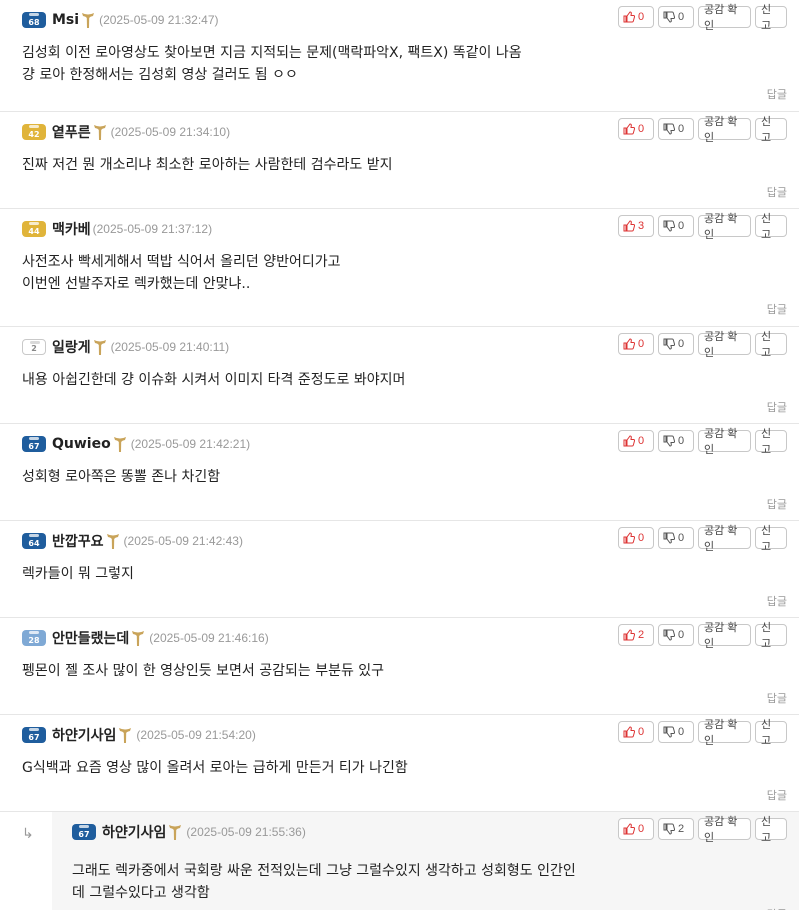 This screenshot has height=910, width=799. What do you see at coordinates (145, 638) in the screenshot?
I see `comment-header: 28 안만들랬는데 (2025-05-09 21:46:16)` at bounding box center [145, 638].